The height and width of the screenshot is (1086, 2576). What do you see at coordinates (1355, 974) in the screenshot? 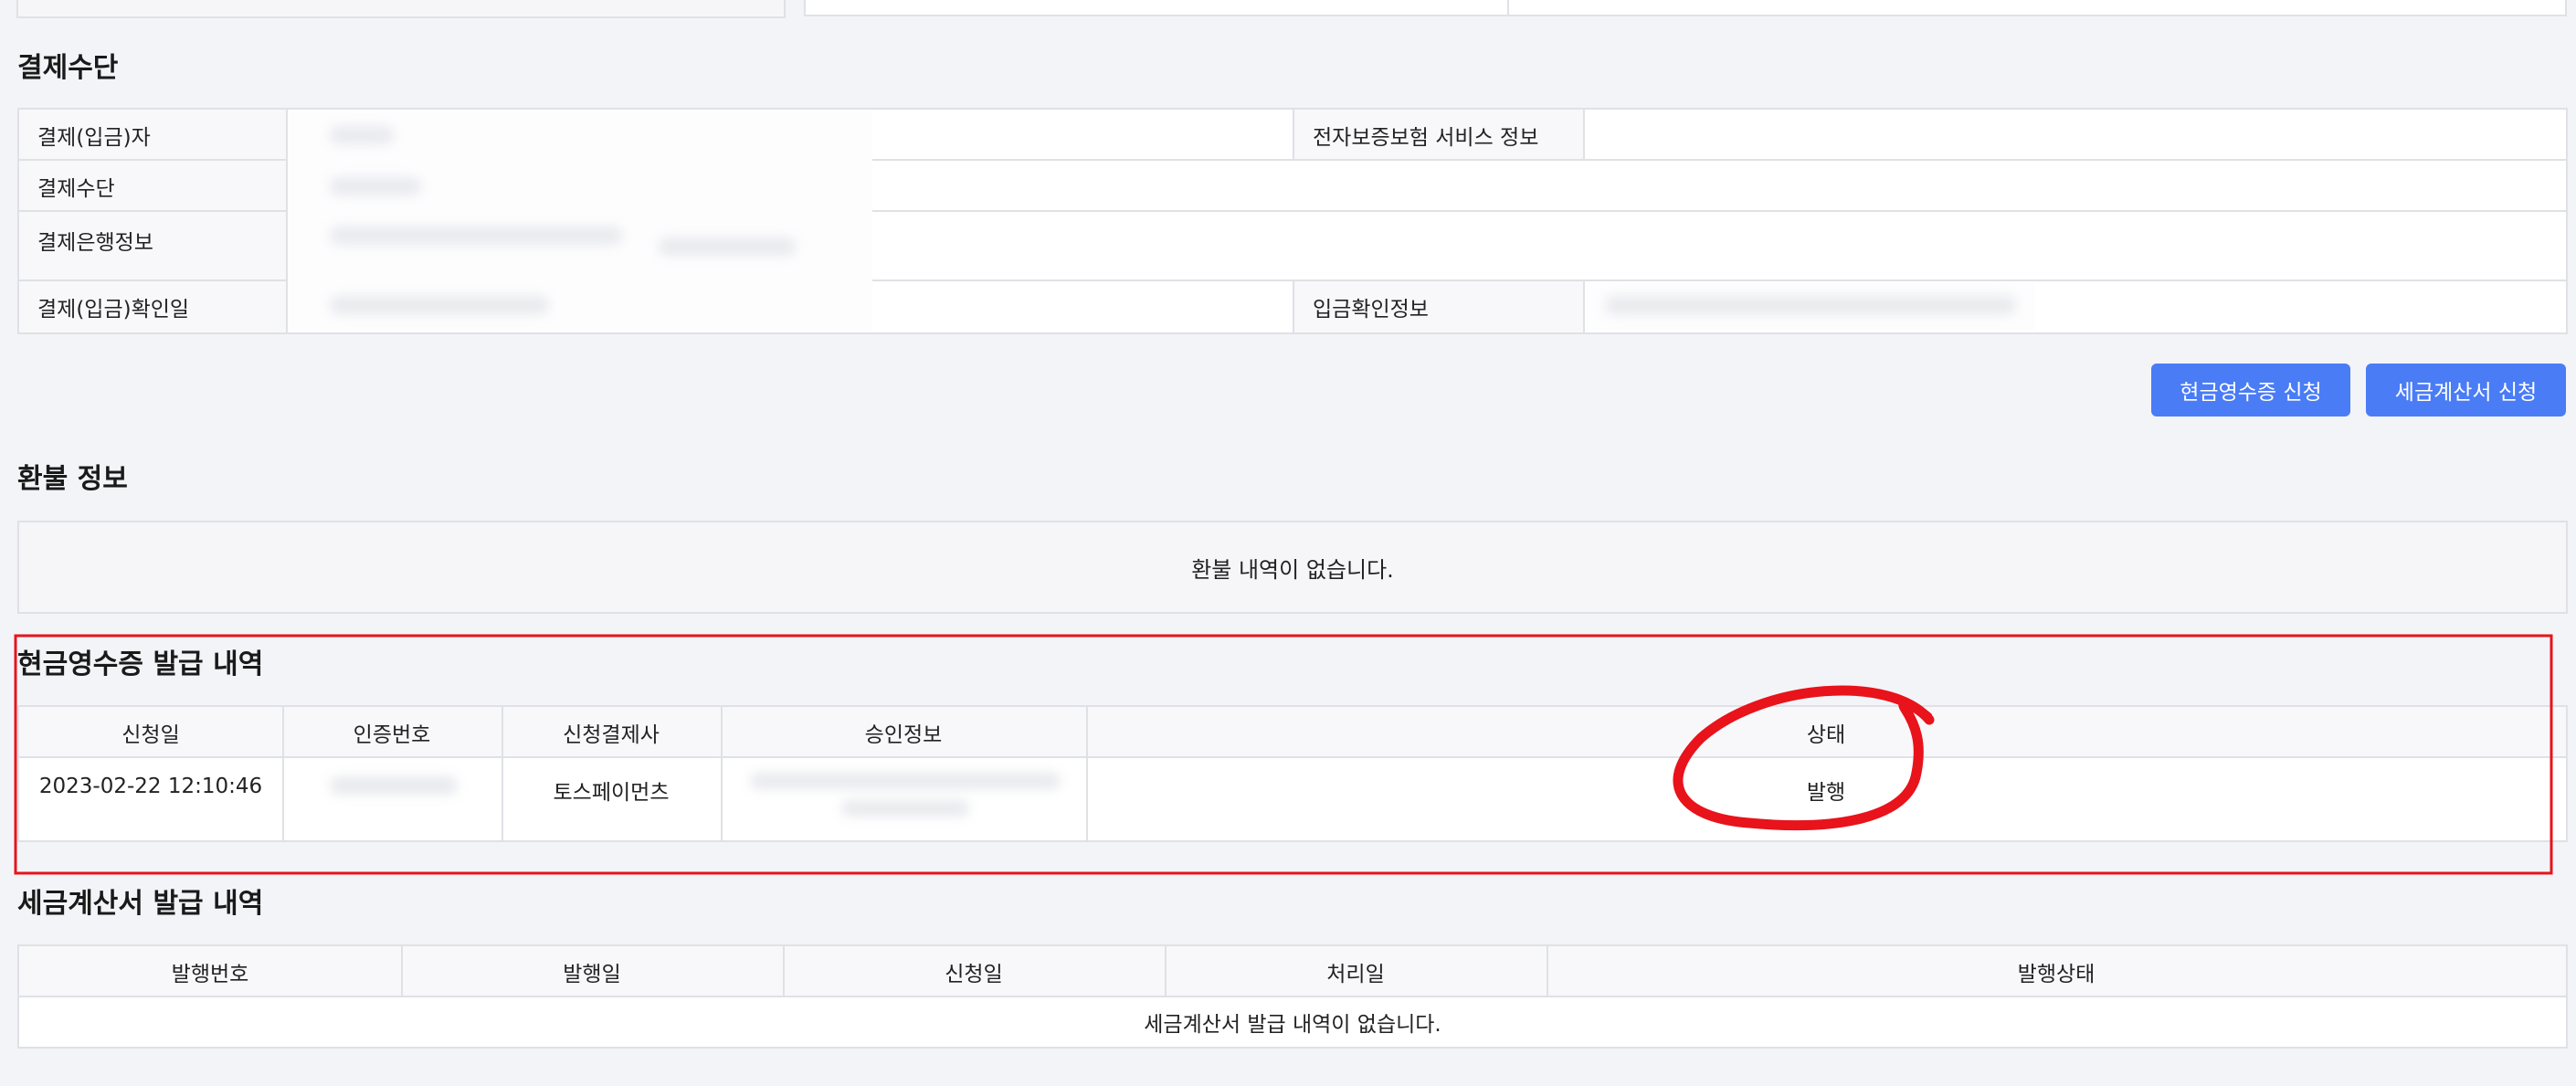
I see `column-header-process-date: 처리일` at bounding box center [1355, 974].